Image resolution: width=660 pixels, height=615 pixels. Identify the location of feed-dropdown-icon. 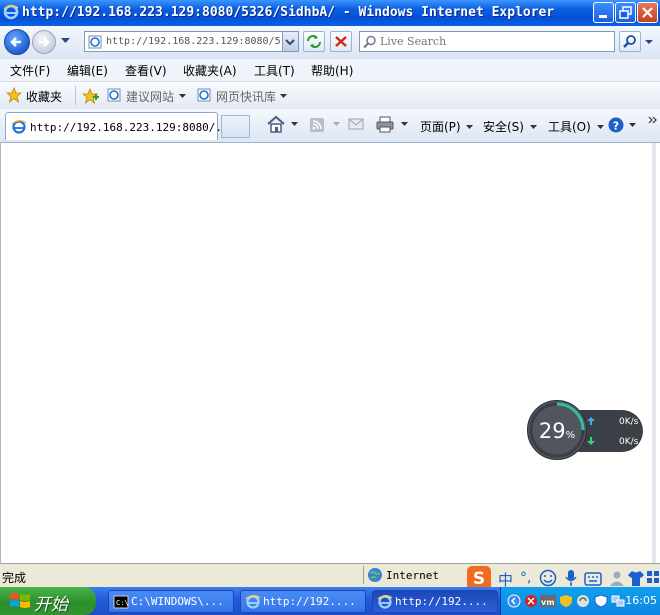
(336, 124).